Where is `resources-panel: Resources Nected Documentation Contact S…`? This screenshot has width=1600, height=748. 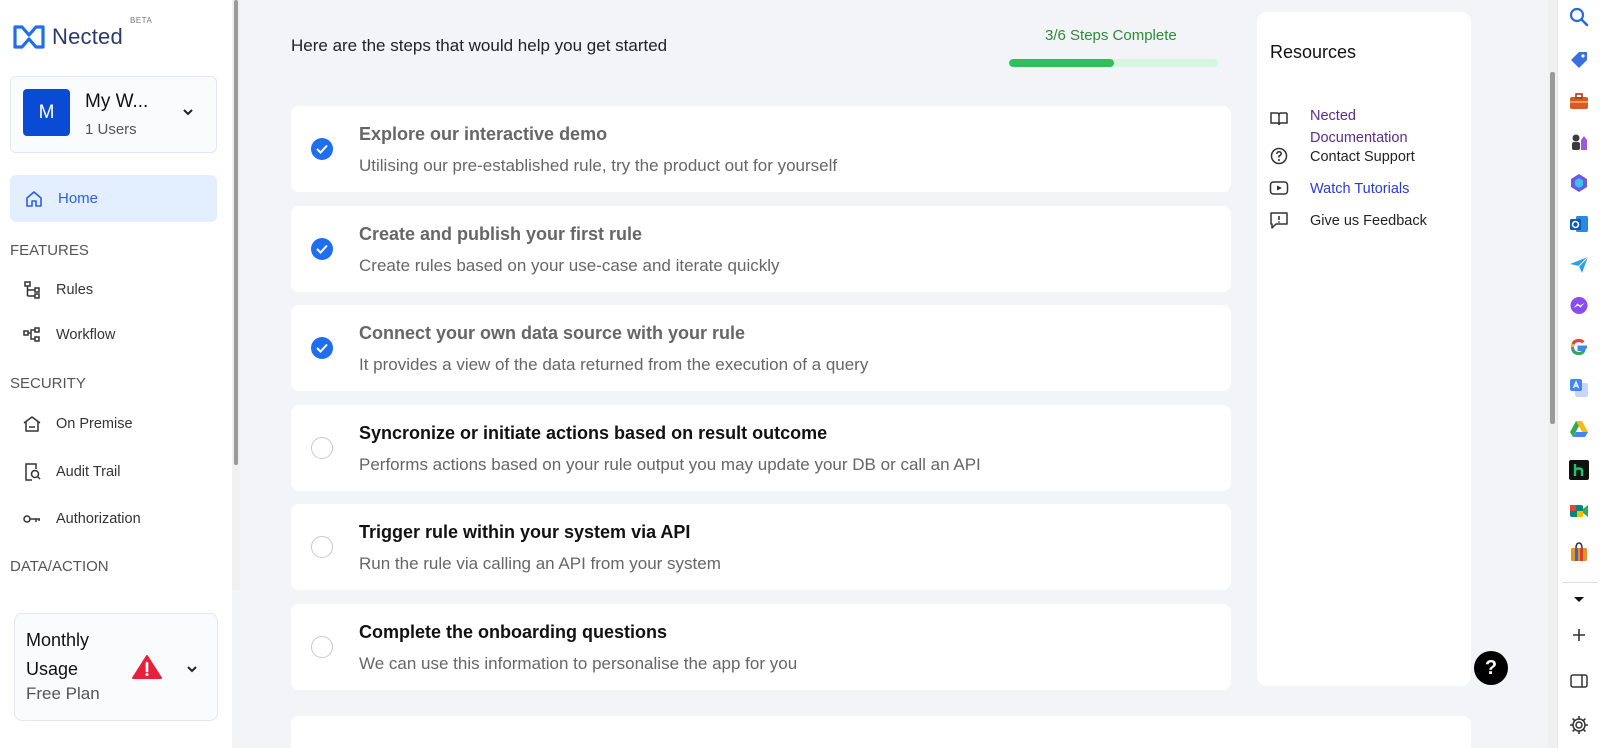
resources-panel: Resources Nected Documentation Contact S… is located at coordinates (1364, 349).